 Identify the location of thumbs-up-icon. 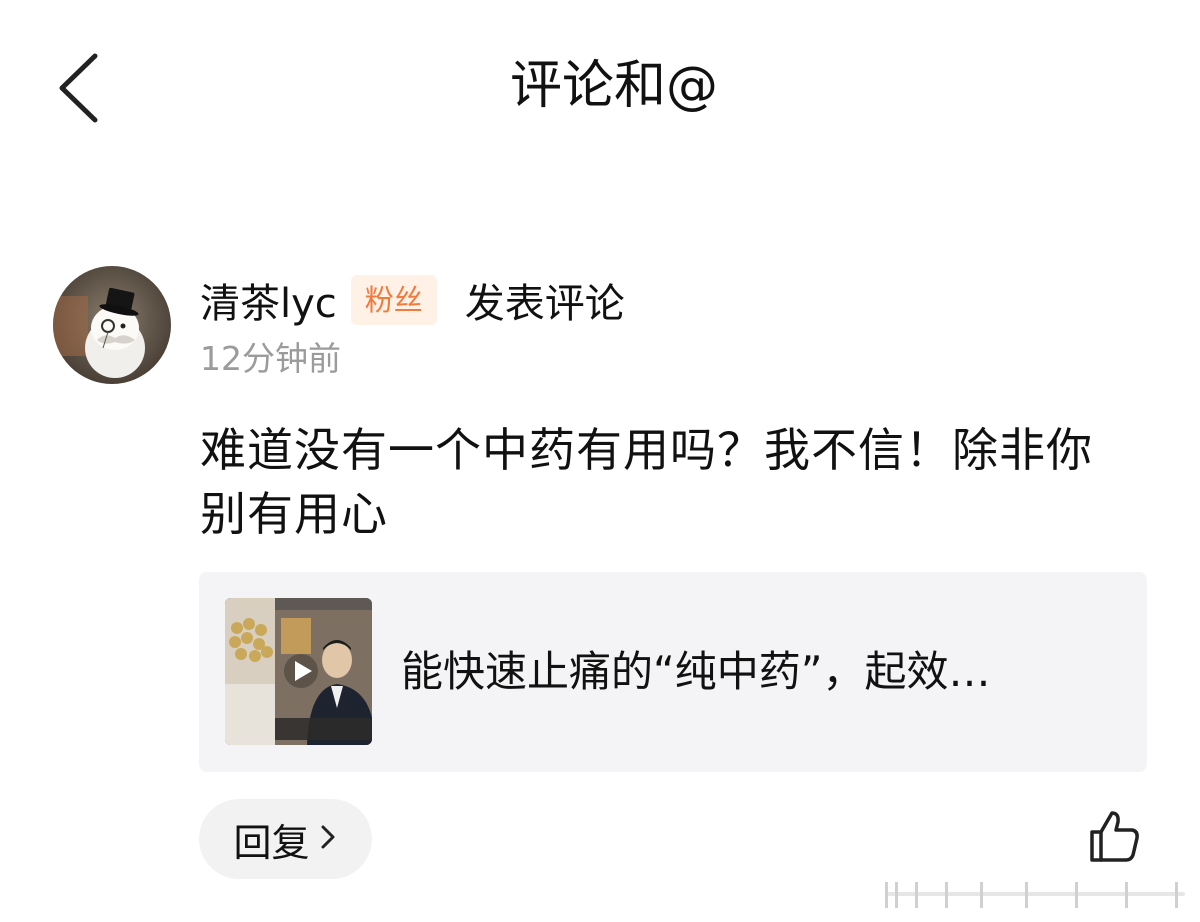
(1114, 836).